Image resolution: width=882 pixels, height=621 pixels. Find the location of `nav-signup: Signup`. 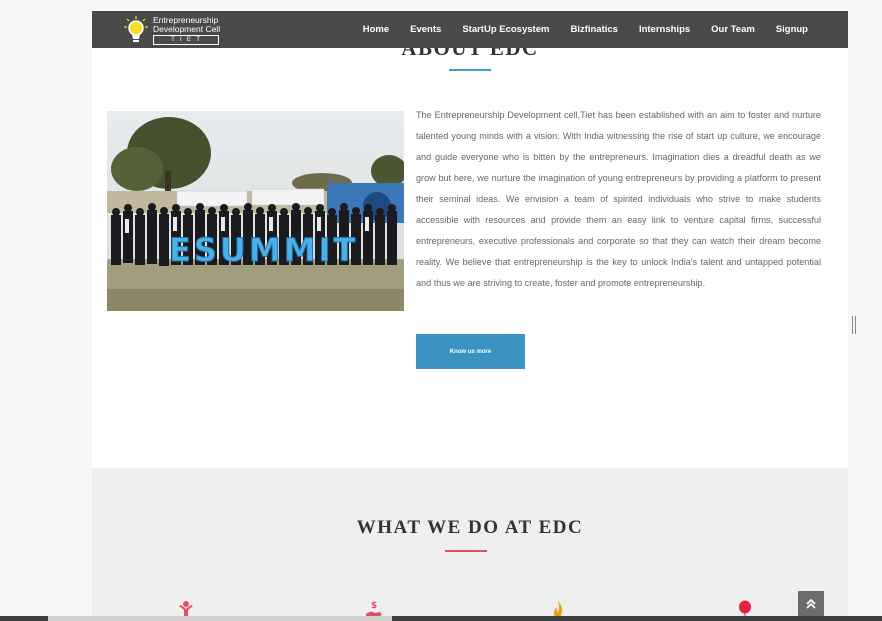

nav-signup: Signup is located at coordinates (792, 29).